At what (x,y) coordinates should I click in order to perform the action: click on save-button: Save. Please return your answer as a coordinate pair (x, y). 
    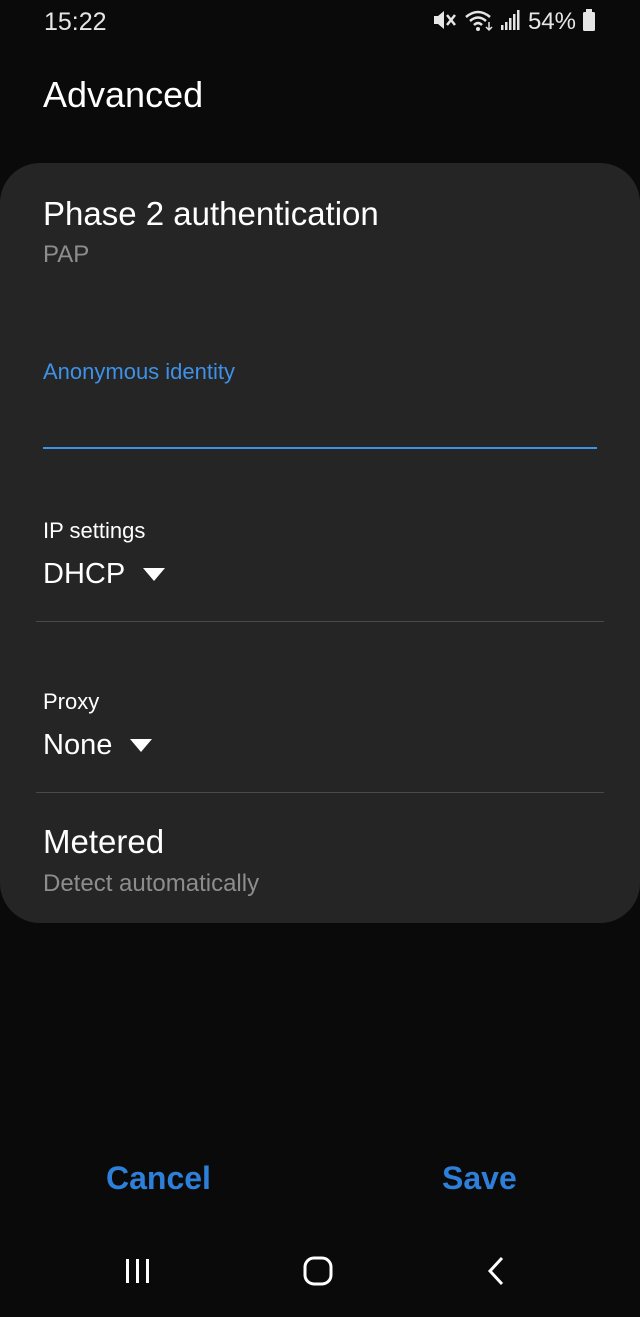
    Looking at the image, I should click on (479, 1178).